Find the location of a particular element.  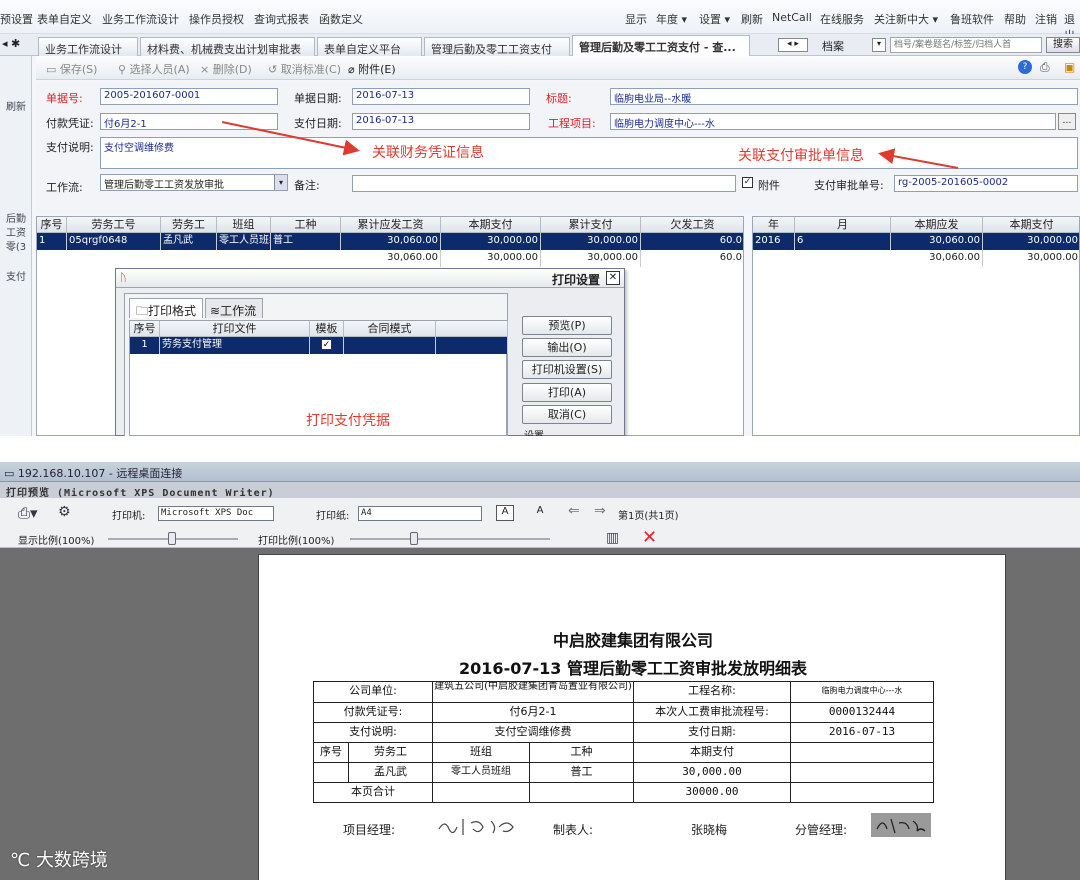

arrow-to-voucher is located at coordinates (290, 138).